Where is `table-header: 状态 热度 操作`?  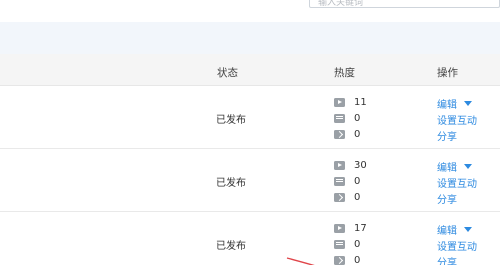 table-header: 状态 热度 操作 is located at coordinates (250, 70).